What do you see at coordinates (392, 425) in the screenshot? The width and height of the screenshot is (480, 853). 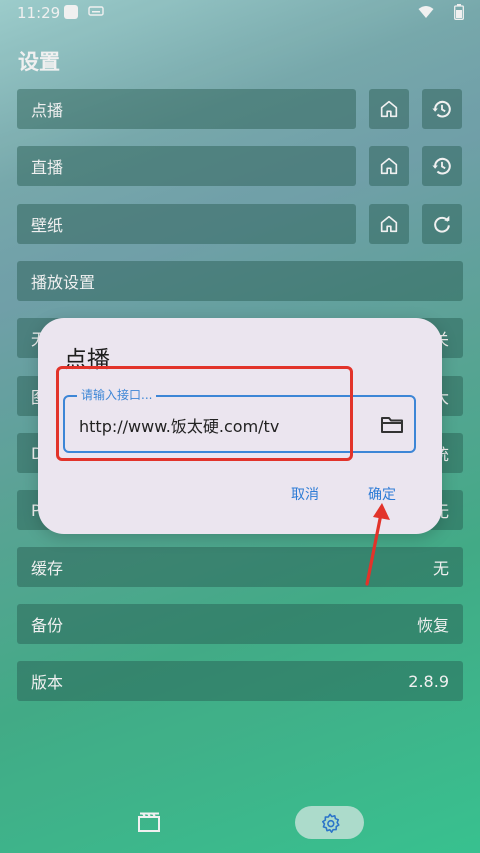 I see `folder-icon` at bounding box center [392, 425].